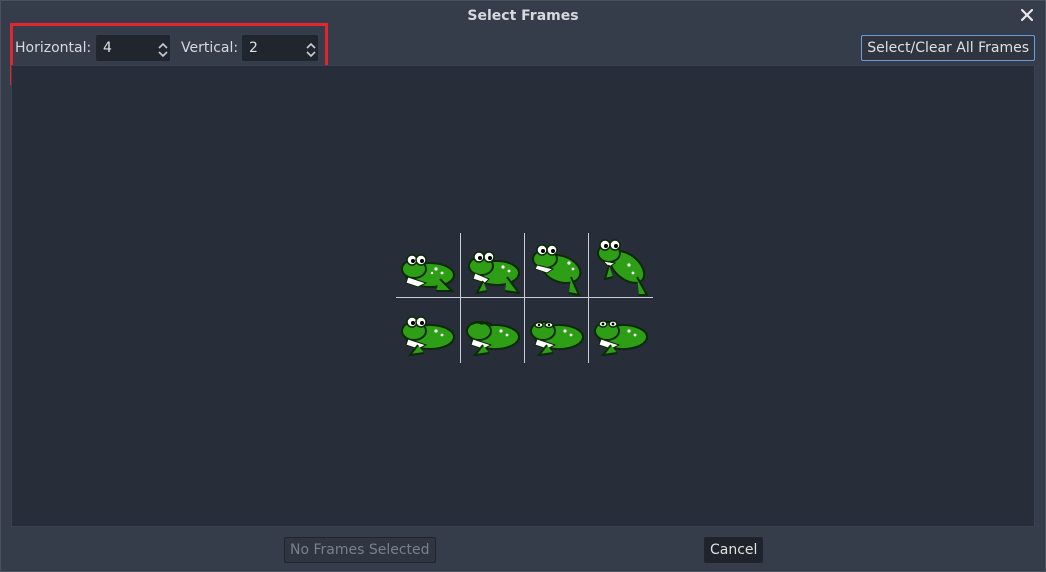 The width and height of the screenshot is (1046, 572). Describe the element at coordinates (53, 48) in the screenshot. I see `horizontal-label: Horizontal:` at that location.